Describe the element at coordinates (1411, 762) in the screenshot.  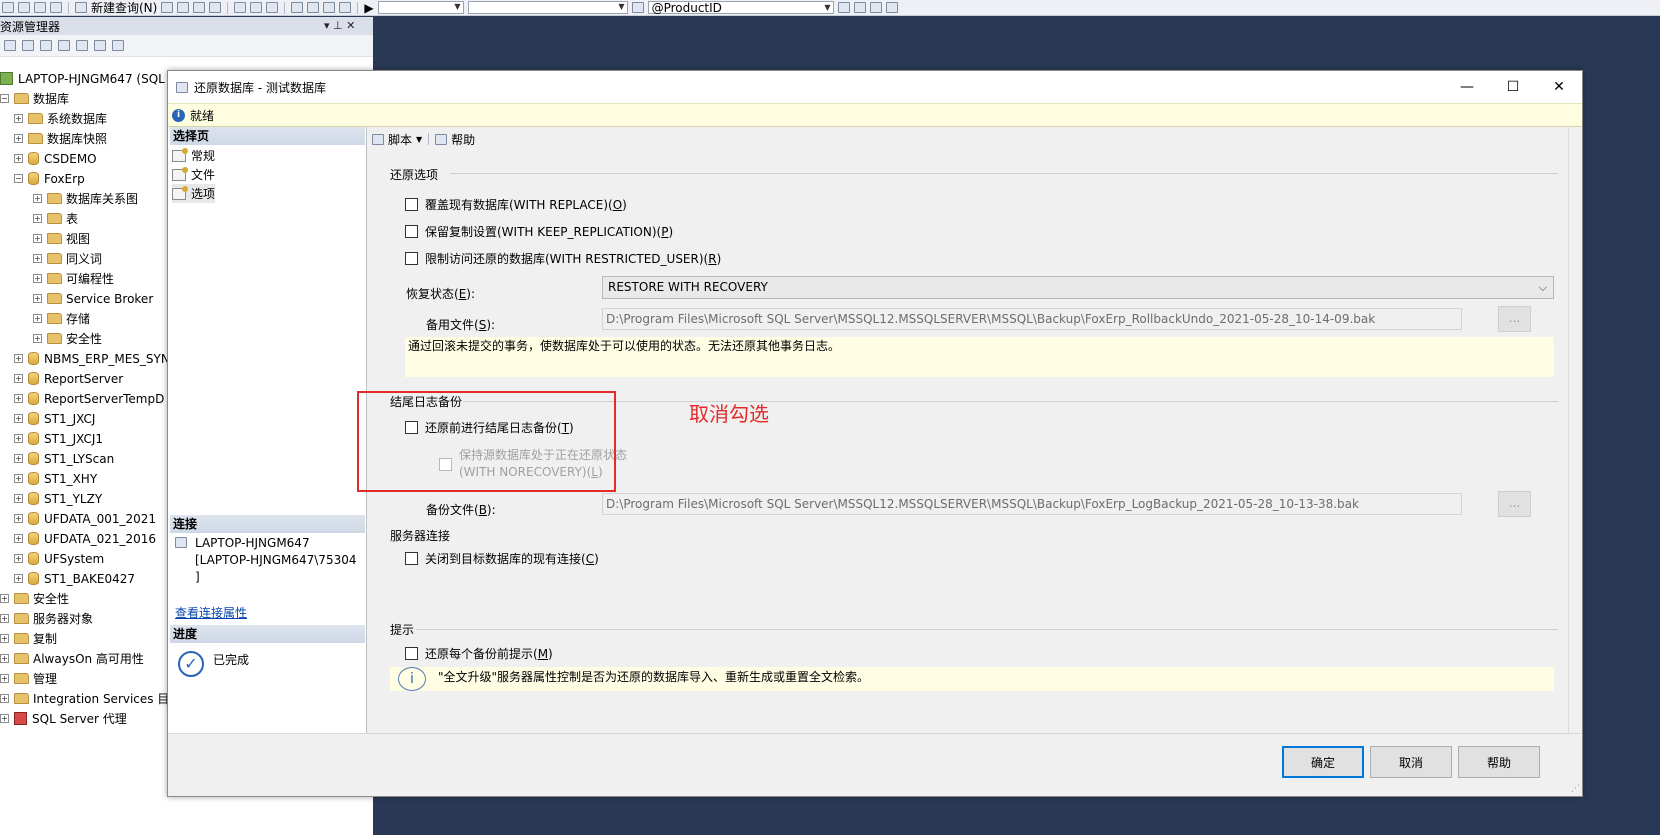
I see `cancel-button: 取消` at that location.